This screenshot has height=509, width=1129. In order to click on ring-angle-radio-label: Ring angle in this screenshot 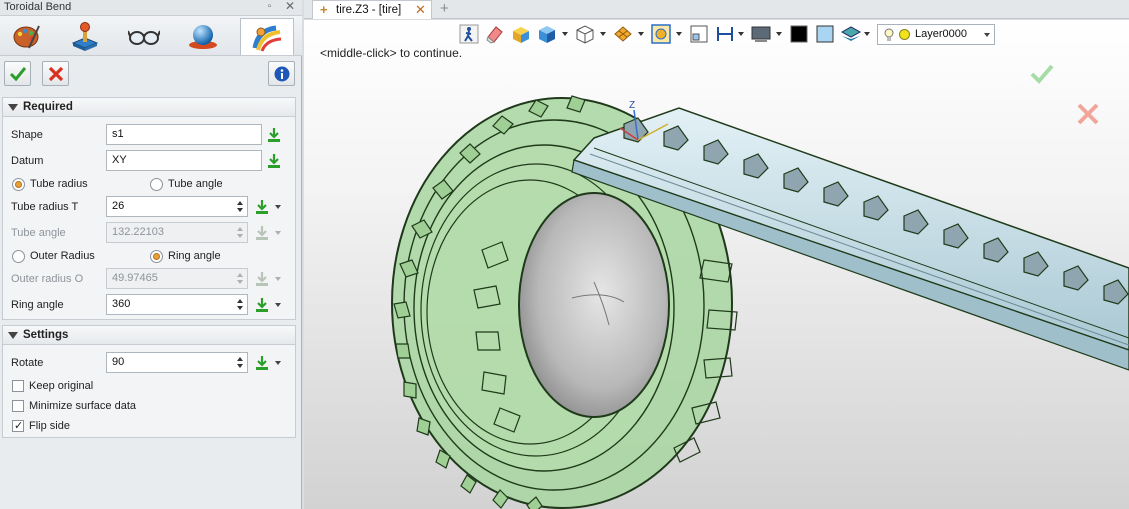, I will do `click(194, 256)`.